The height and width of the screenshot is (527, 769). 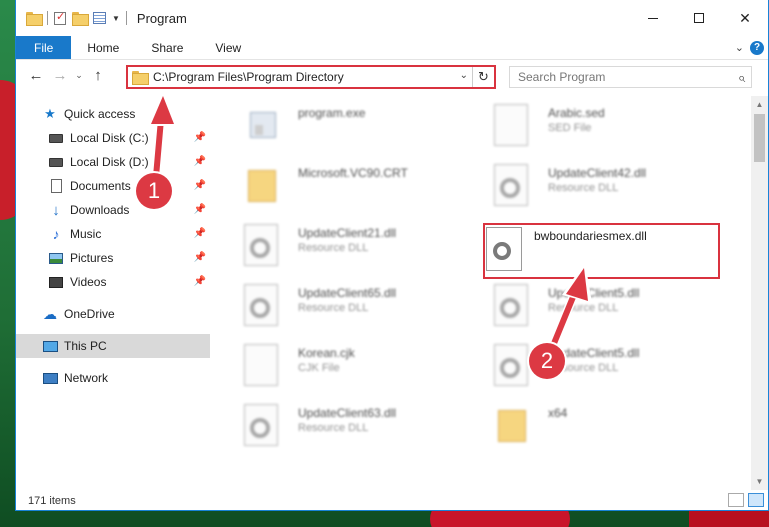 What do you see at coordinates (99, 18) in the screenshot?
I see `properties-icon` at bounding box center [99, 18].